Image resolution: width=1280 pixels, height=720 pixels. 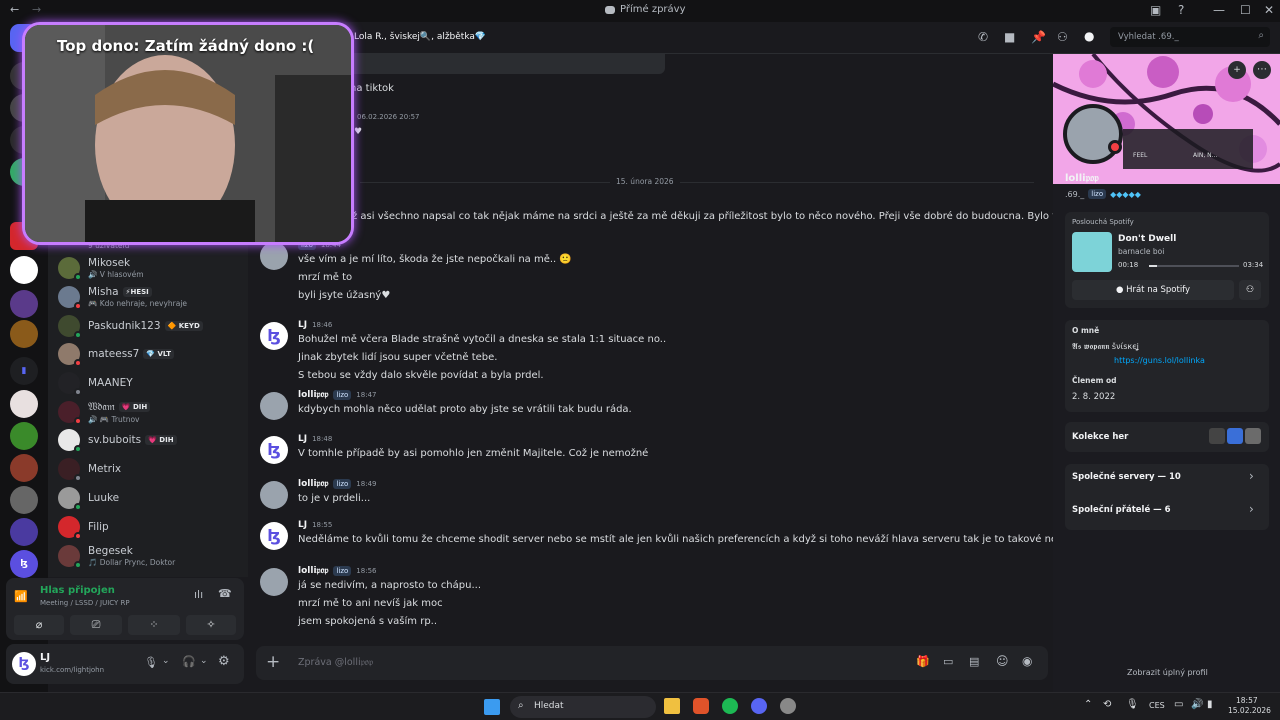 I want to click on voice-channel: Meeting / LSSD / JUICY RP, so click(x=85, y=603).